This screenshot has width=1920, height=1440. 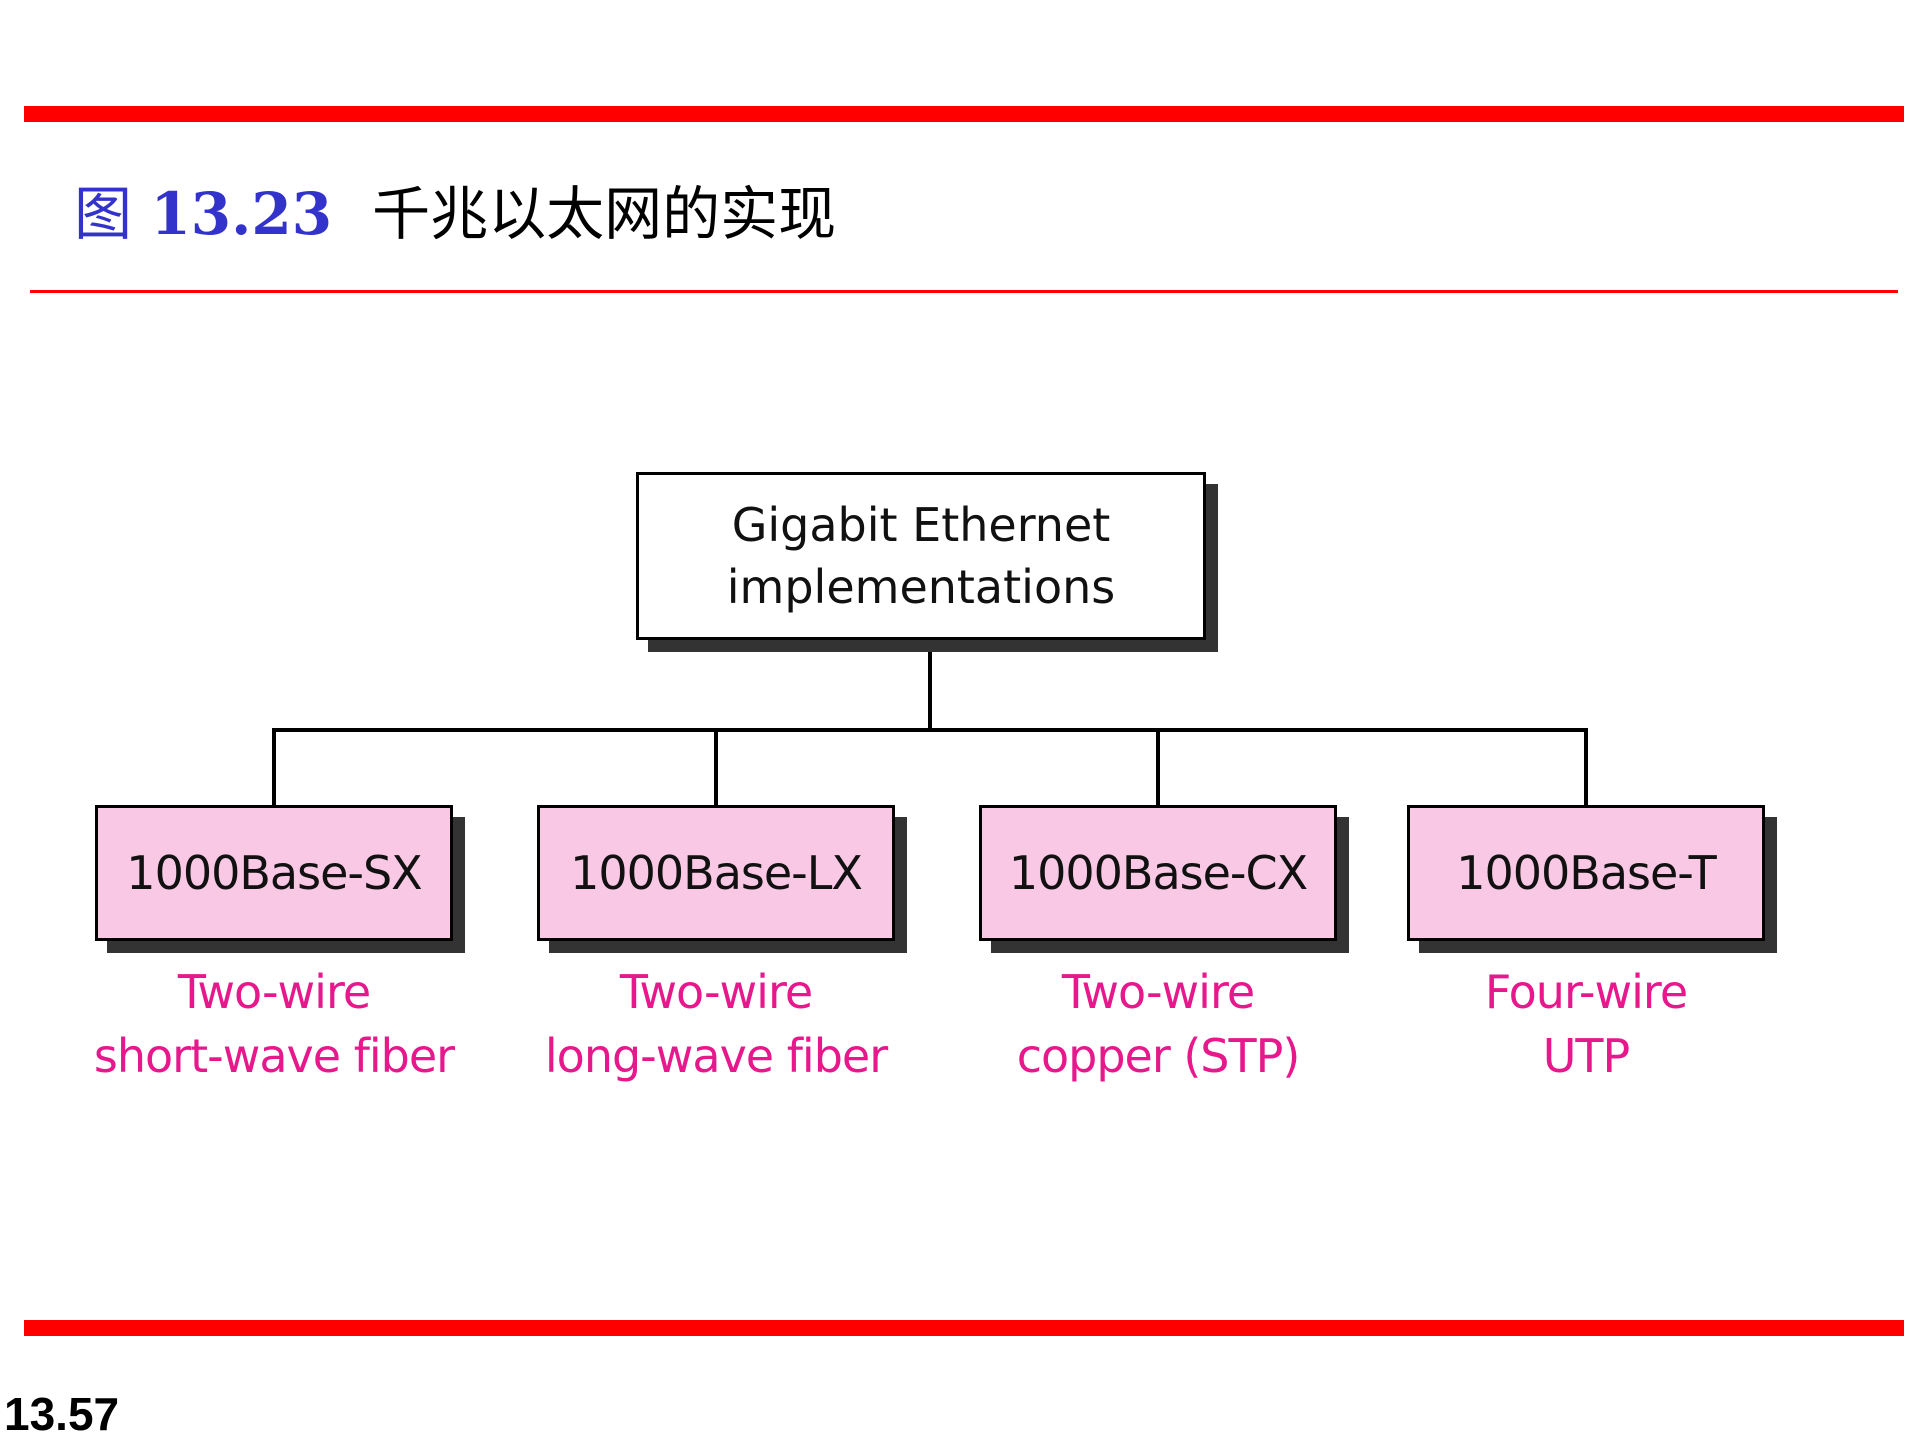 I want to click on root-node-line1: Gigabit Ethernet, so click(x=921, y=525).